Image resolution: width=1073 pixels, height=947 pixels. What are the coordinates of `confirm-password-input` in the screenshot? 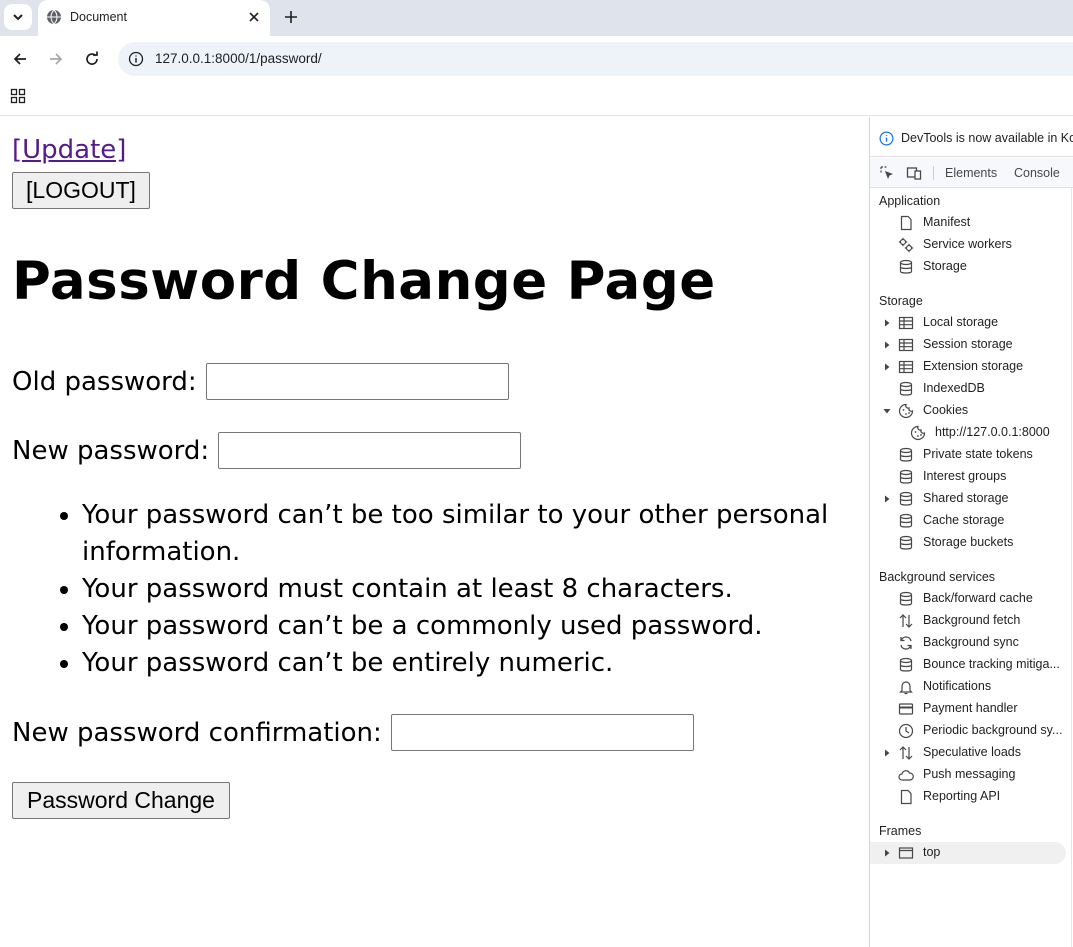 It's located at (542, 732).